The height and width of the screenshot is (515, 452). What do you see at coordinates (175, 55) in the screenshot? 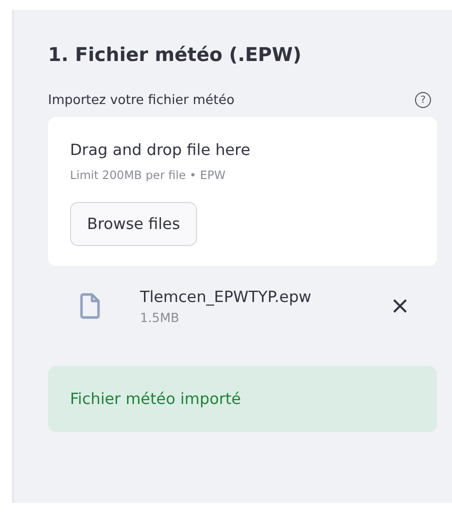
I see `section-title: 1. Fichier météo (.EPW)` at bounding box center [175, 55].